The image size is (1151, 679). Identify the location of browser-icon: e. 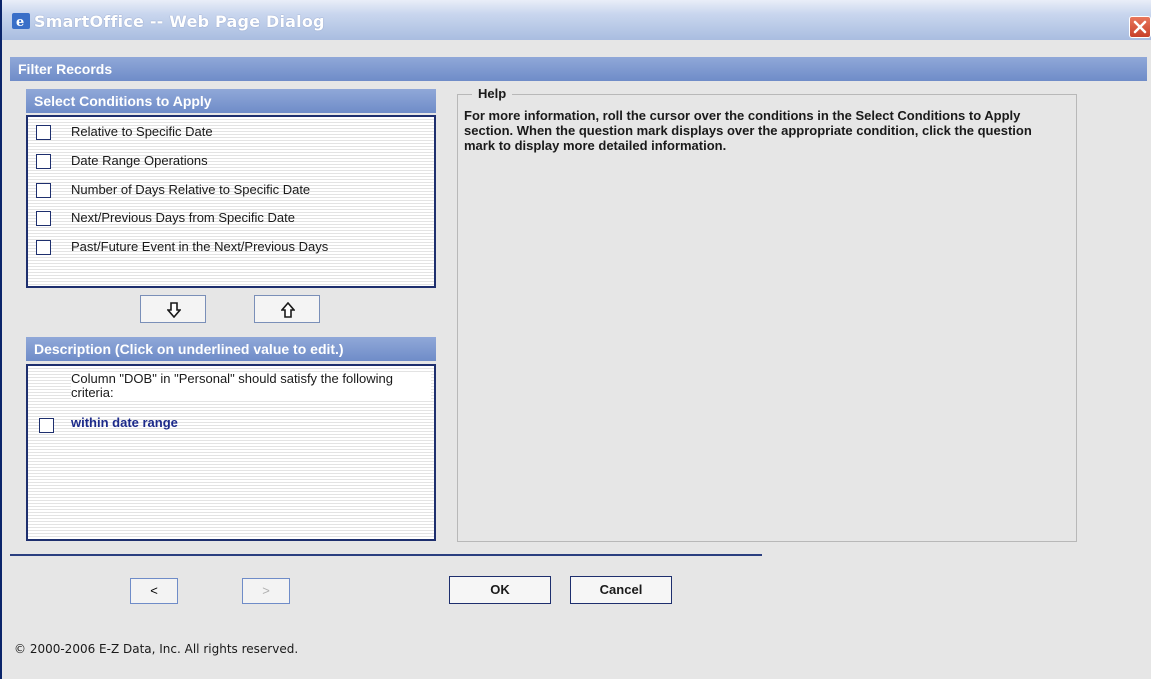
(21, 21).